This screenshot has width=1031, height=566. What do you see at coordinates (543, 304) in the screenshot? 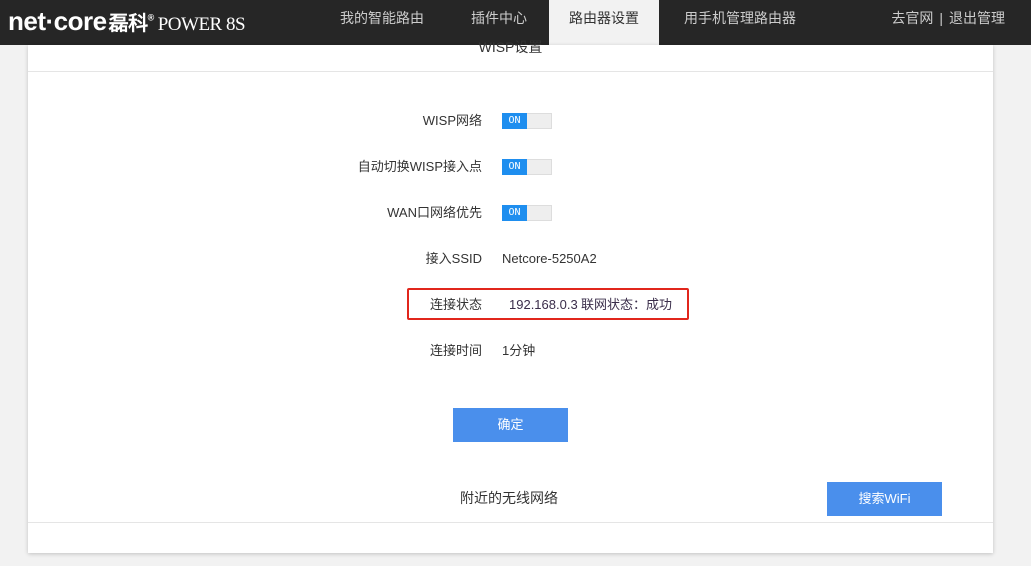
I see `status-ip: 192.168.0.3` at bounding box center [543, 304].